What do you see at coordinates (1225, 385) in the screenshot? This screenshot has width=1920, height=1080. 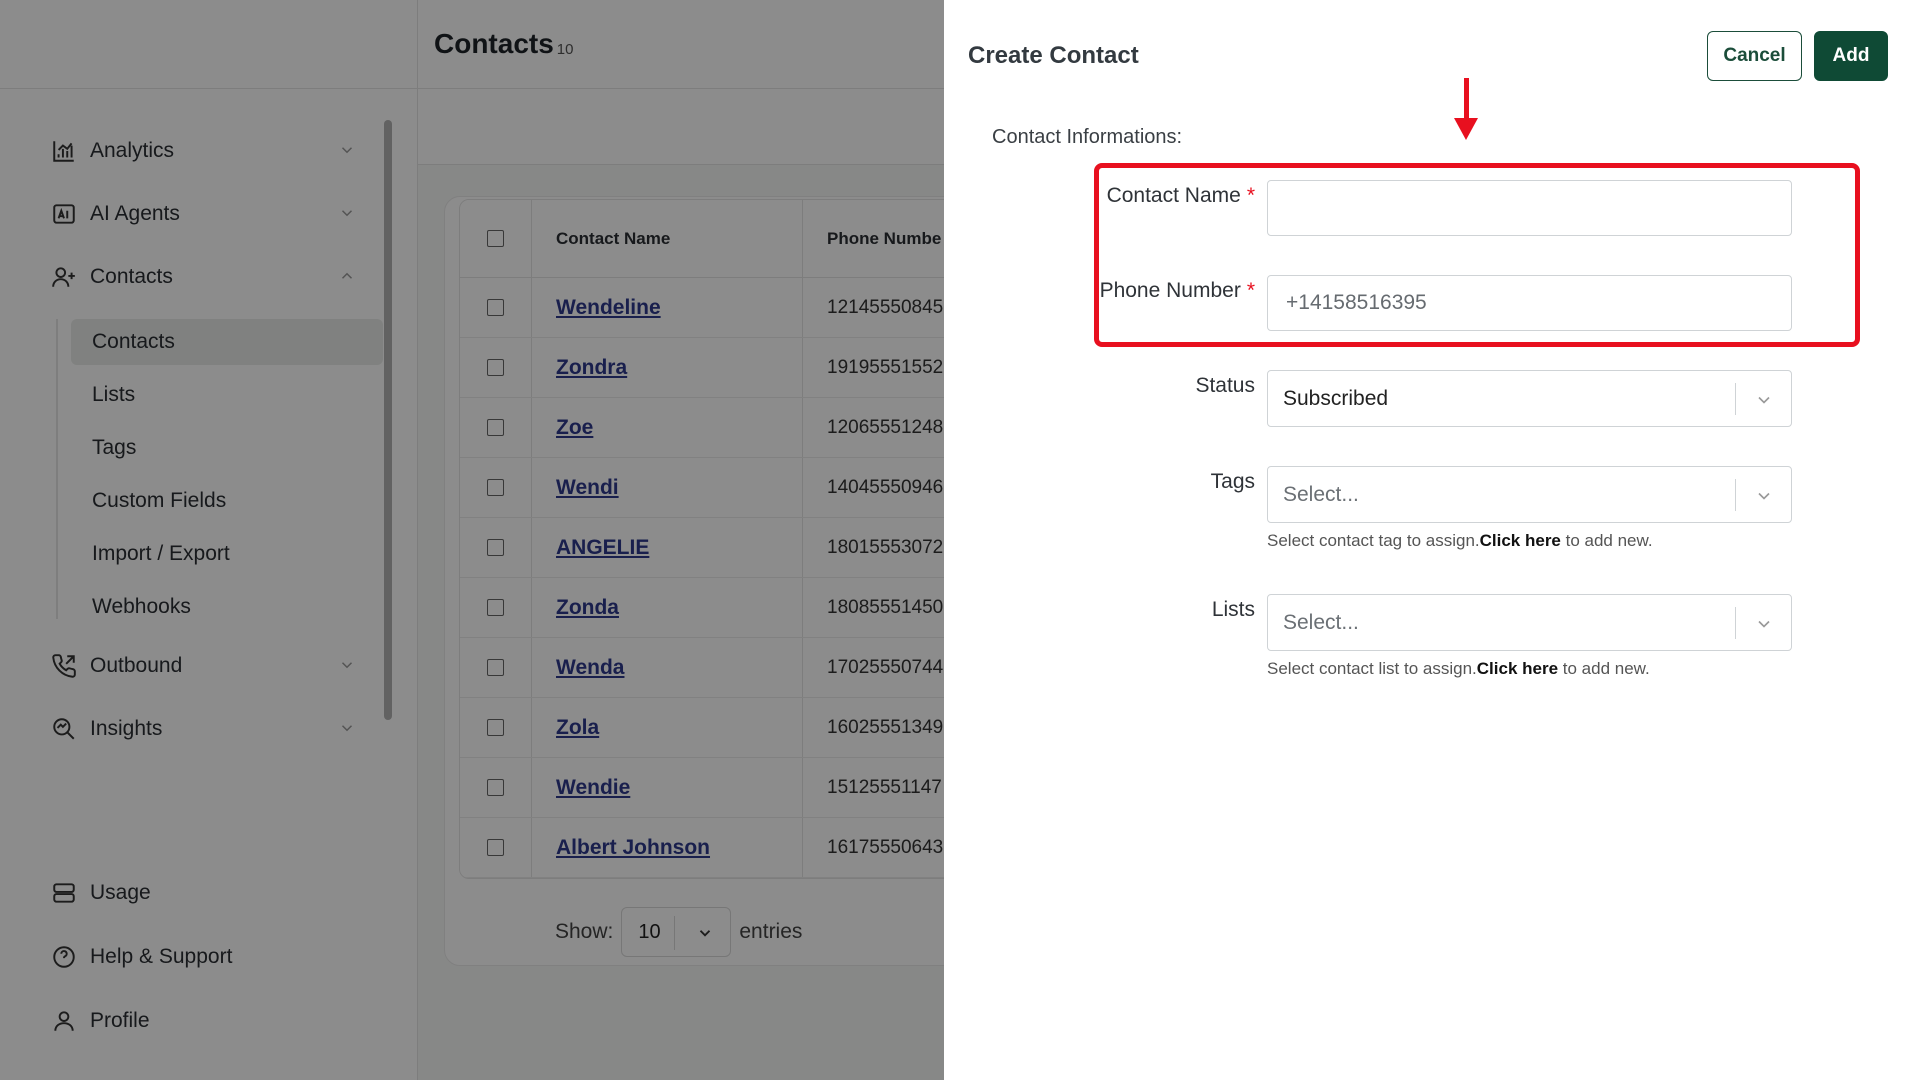 I see `status-label: Status` at bounding box center [1225, 385].